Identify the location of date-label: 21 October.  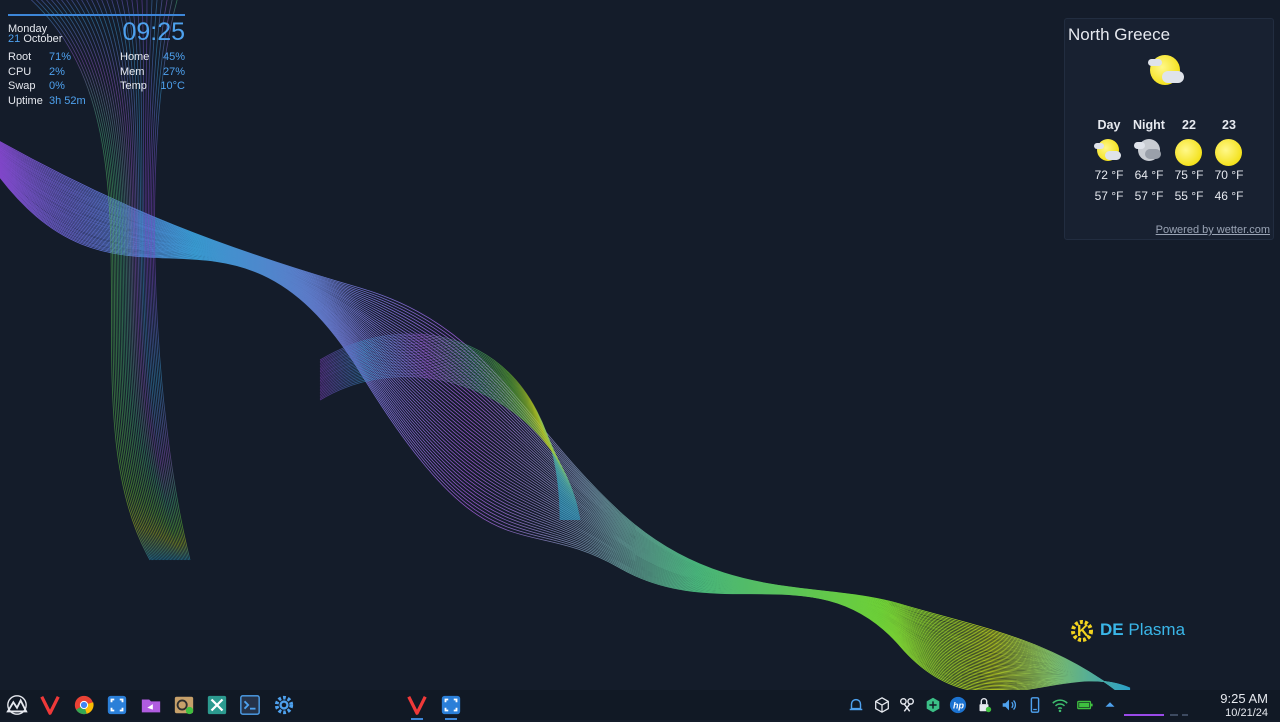
(35, 39).